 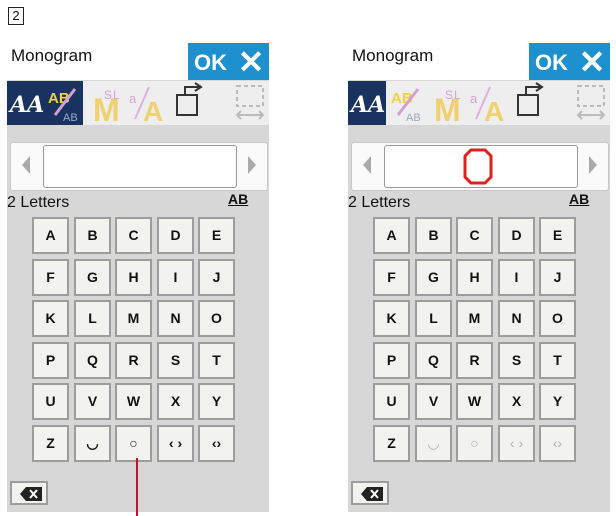 What do you see at coordinates (479, 60) in the screenshot?
I see `title-bar: Monogram OK ✕` at bounding box center [479, 60].